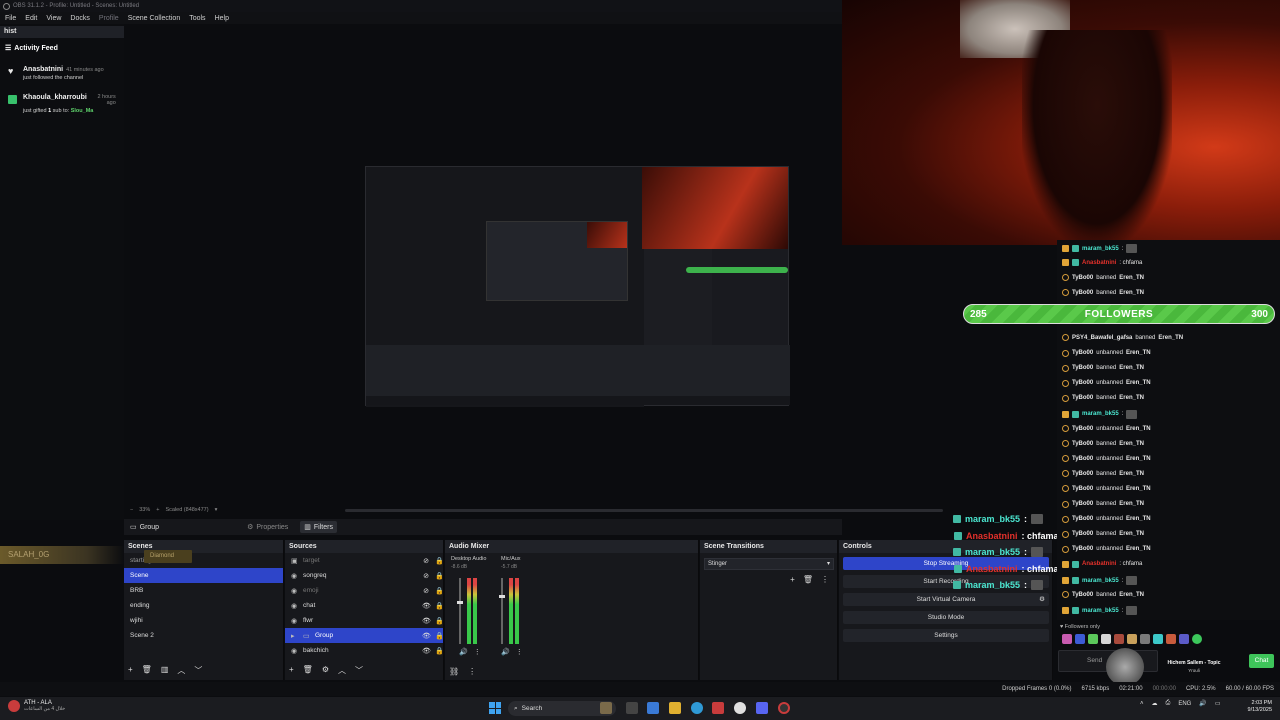 This screenshot has height=720, width=1280. I want to click on discord-icon, so click(762, 708).